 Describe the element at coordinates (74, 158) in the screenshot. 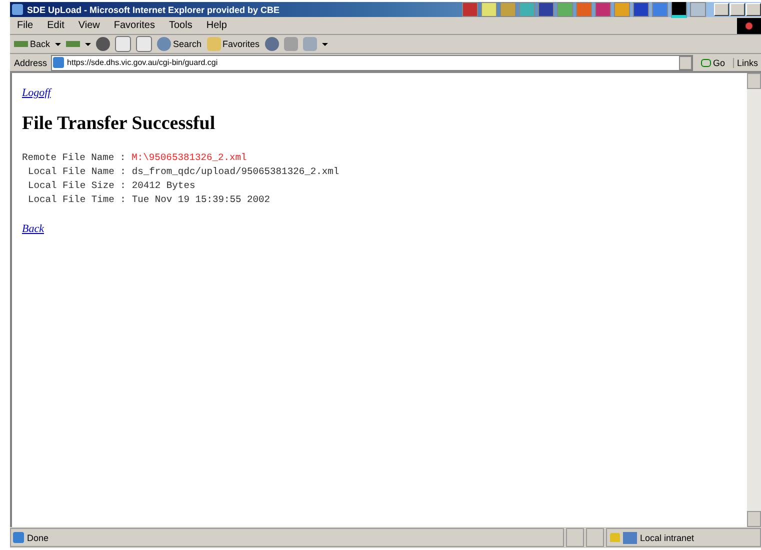

I see `field-label: Remote File Name :` at that location.